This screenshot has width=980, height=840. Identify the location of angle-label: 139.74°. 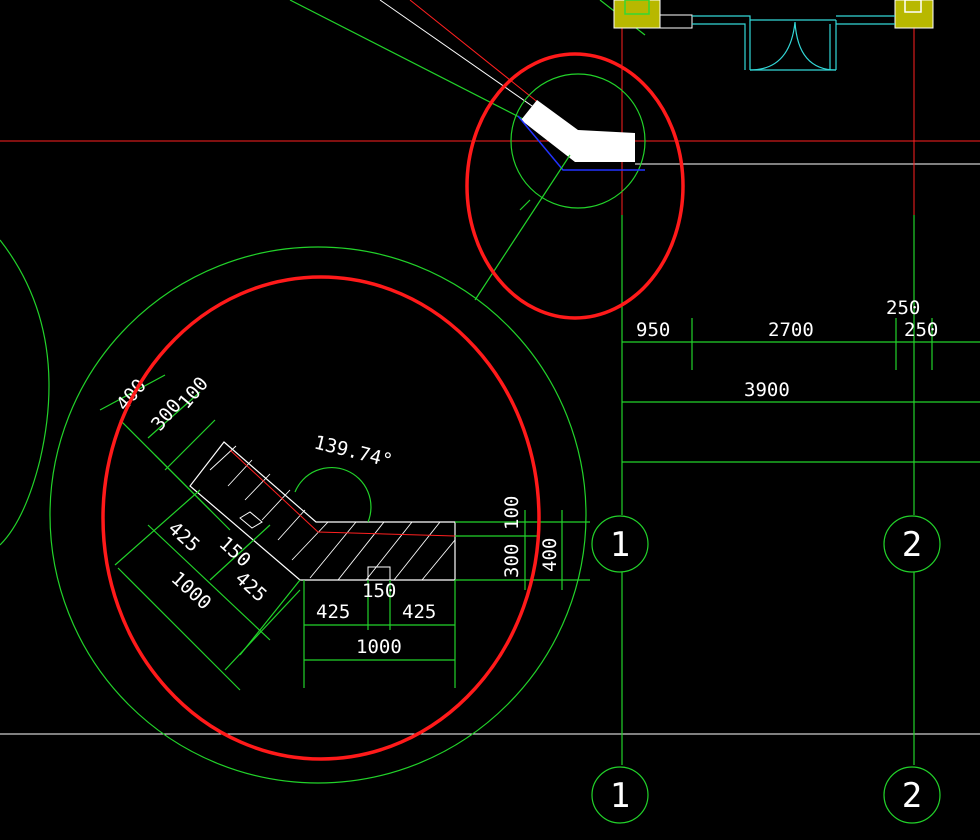
(353, 452).